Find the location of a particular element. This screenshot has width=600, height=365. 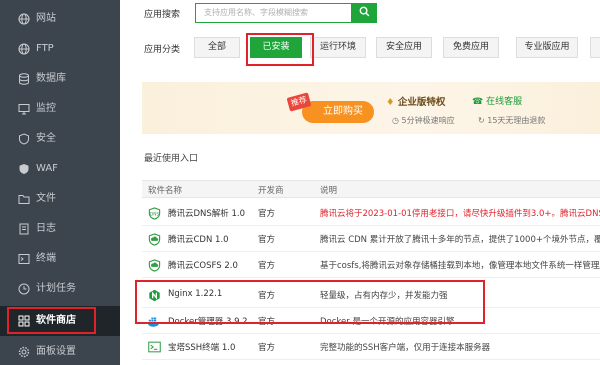

diamond-icon: ♦ is located at coordinates (390, 102).